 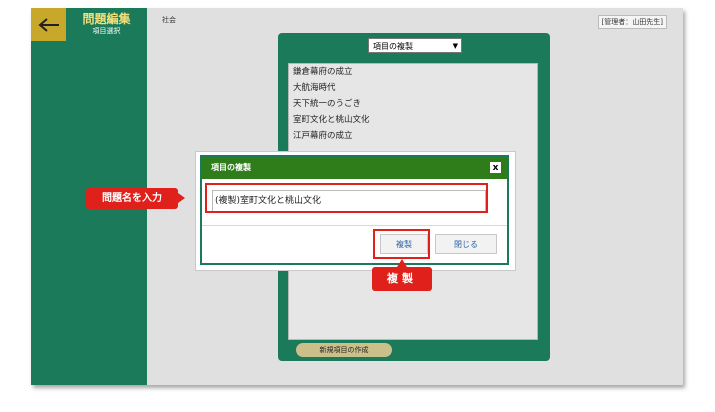 I want to click on close-button: 閉じる, so click(x=466, y=244).